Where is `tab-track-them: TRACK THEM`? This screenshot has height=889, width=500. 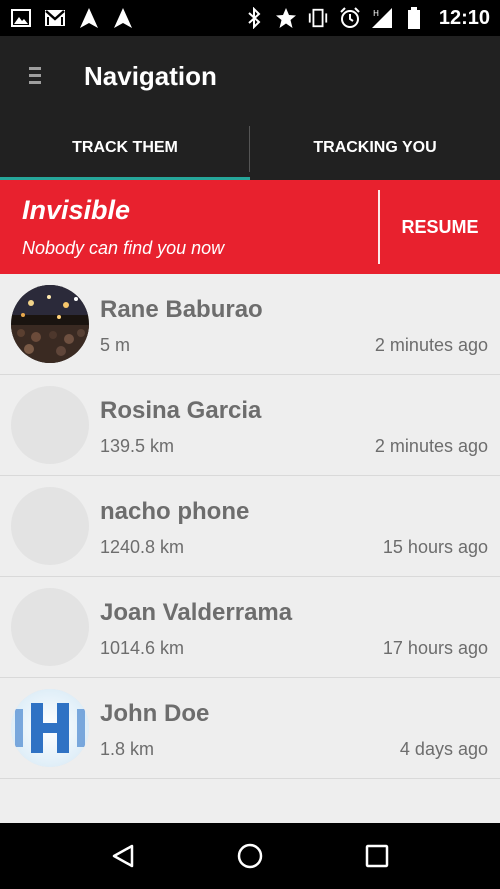
tab-track-them: TRACK THEM is located at coordinates (125, 148).